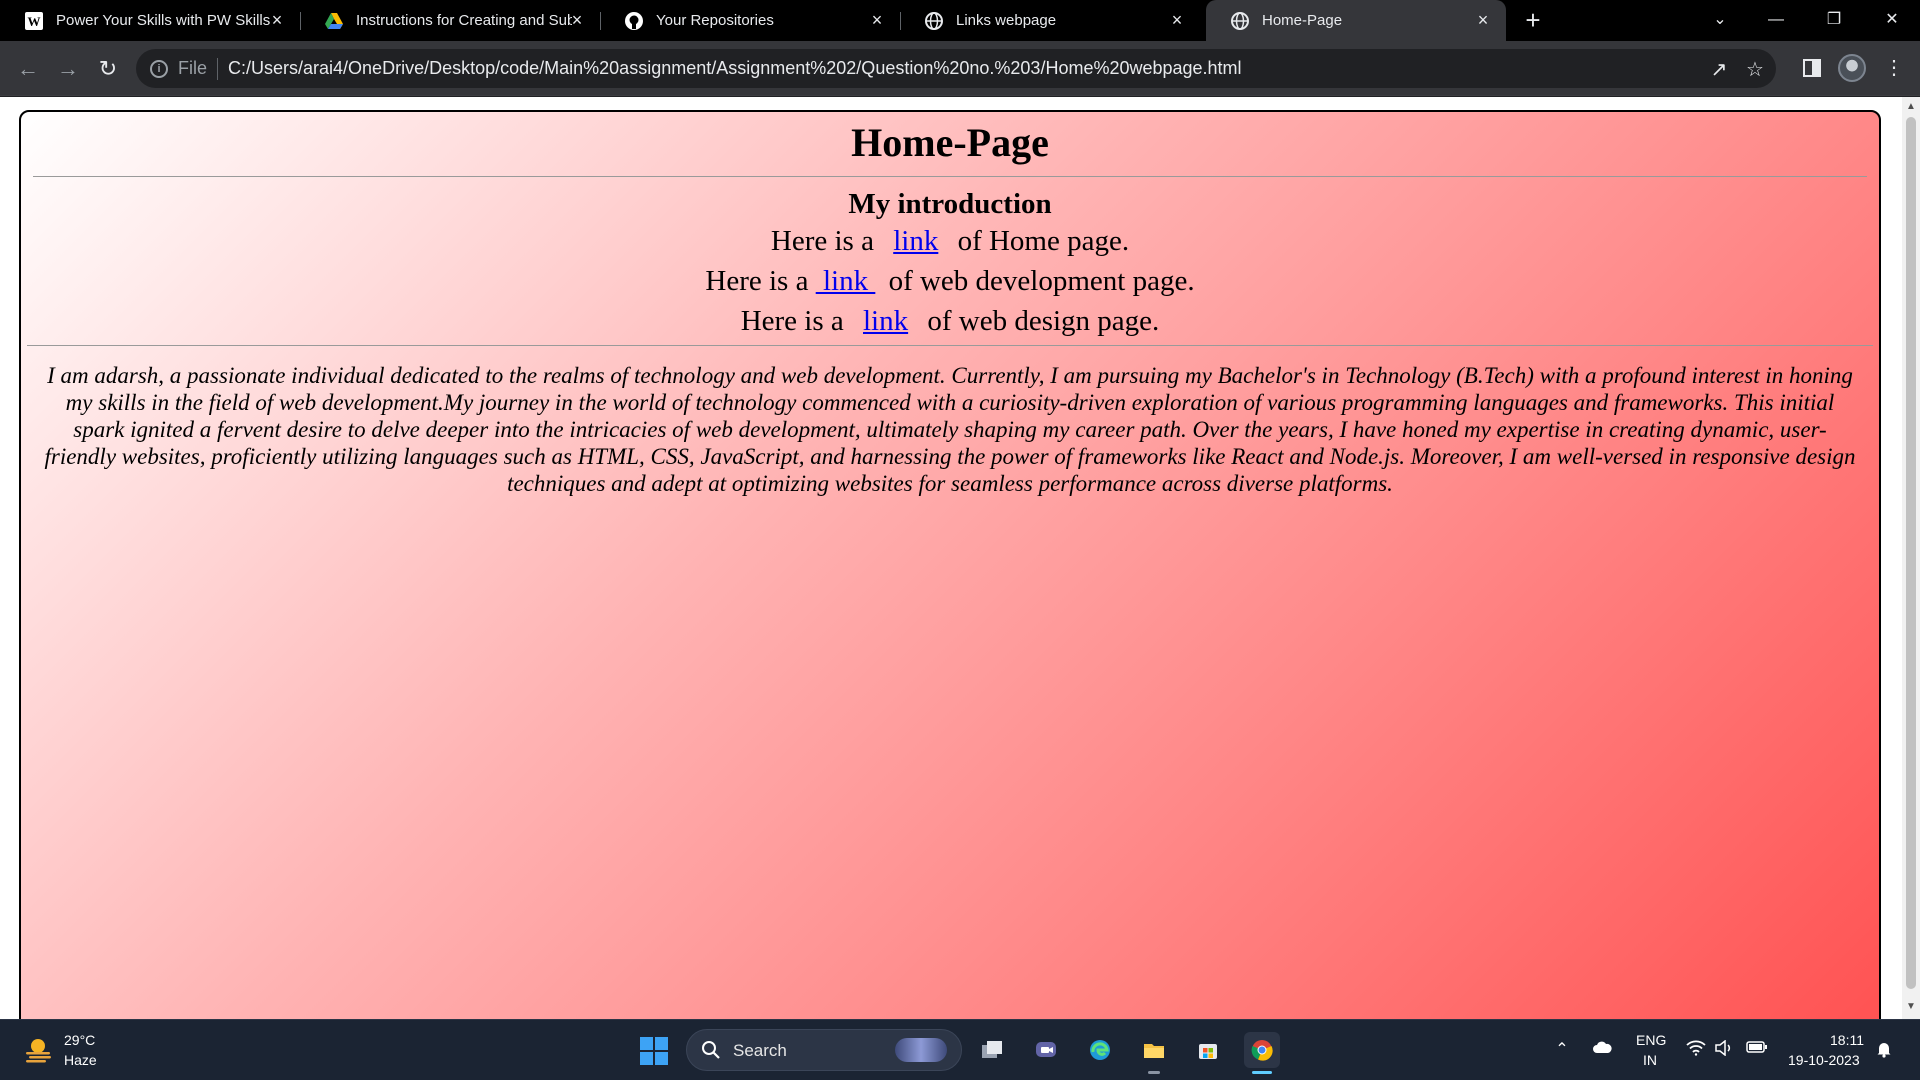 Image resolution: width=1920 pixels, height=1080 pixels. What do you see at coordinates (39, 1050) in the screenshot?
I see `weather-haze-icon` at bounding box center [39, 1050].